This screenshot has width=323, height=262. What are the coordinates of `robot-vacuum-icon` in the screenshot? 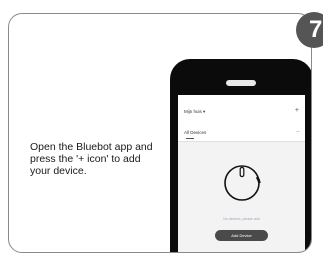 It's located at (242, 183).